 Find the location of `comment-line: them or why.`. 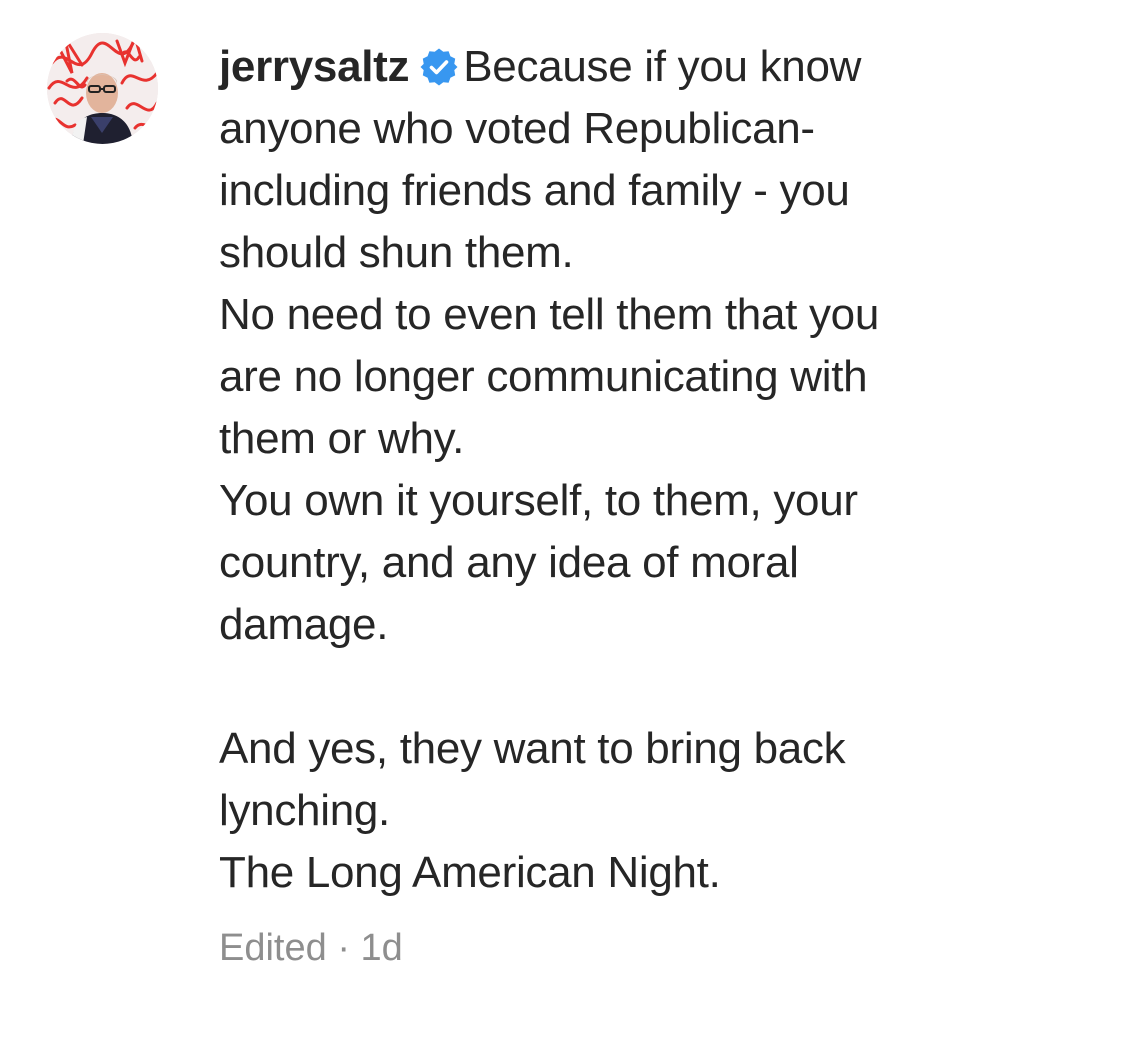

comment-line: them or why. is located at coordinates (341, 438).